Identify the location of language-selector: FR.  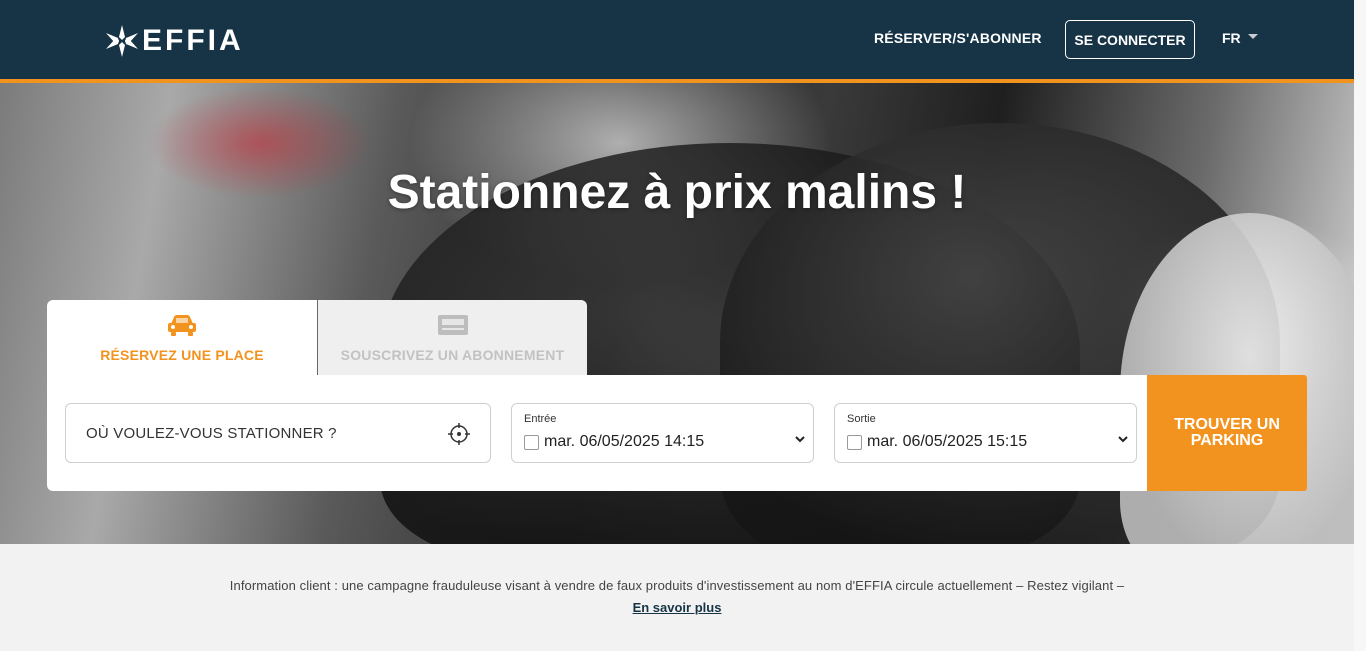
(1240, 38).